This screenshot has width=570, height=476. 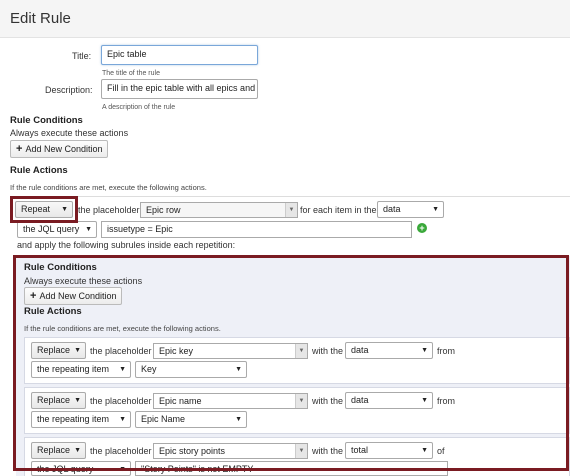 I want to click on jql-select-value: the JQL query, so click(x=51, y=229).